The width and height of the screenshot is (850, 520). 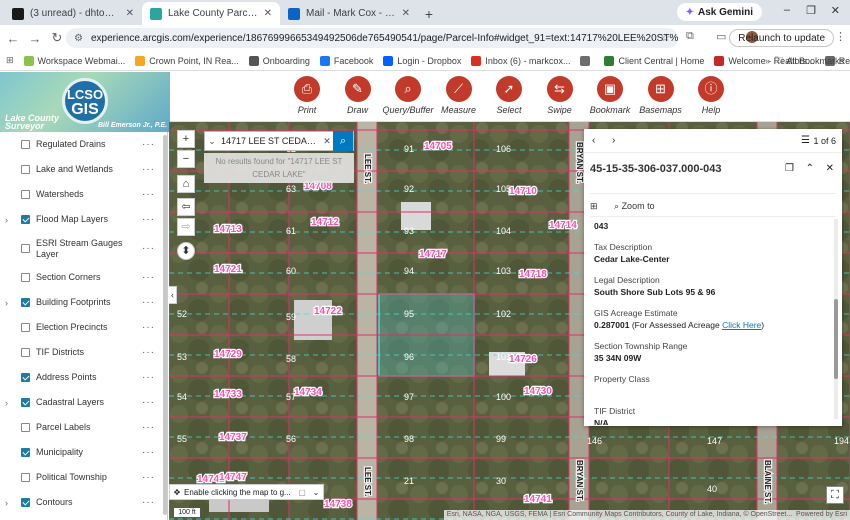 I want to click on reload-icon: ↻, so click(x=57, y=38).